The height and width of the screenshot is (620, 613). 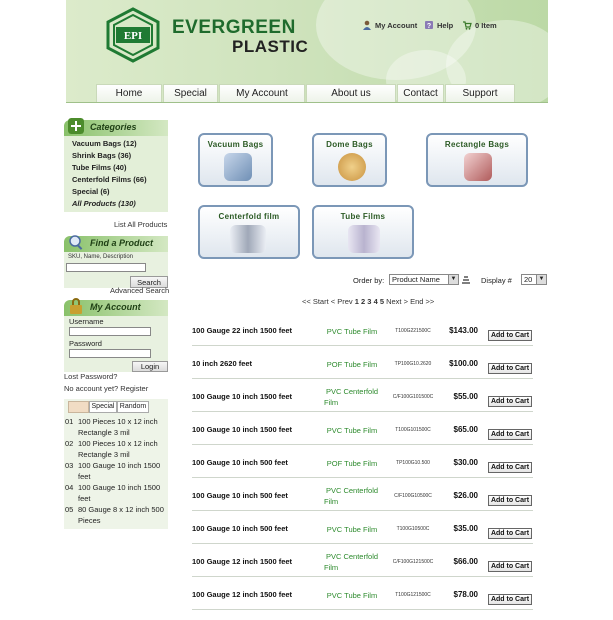 What do you see at coordinates (140, 224) in the screenshot?
I see `list-all-products-link: List All Products` at bounding box center [140, 224].